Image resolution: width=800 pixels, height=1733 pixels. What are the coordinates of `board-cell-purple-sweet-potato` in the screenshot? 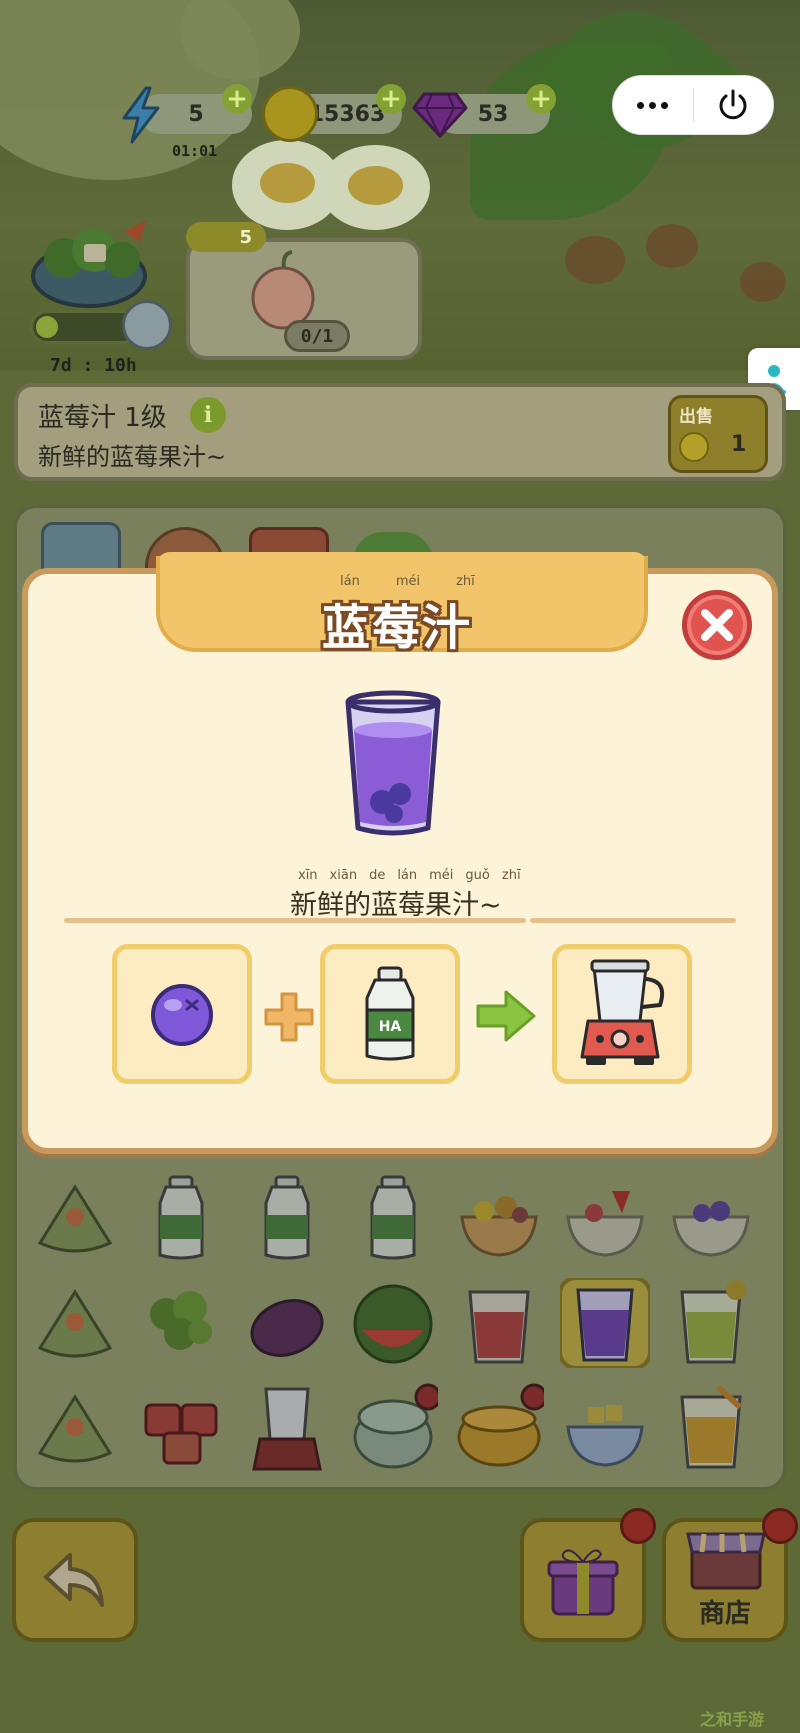 It's located at (287, 1323).